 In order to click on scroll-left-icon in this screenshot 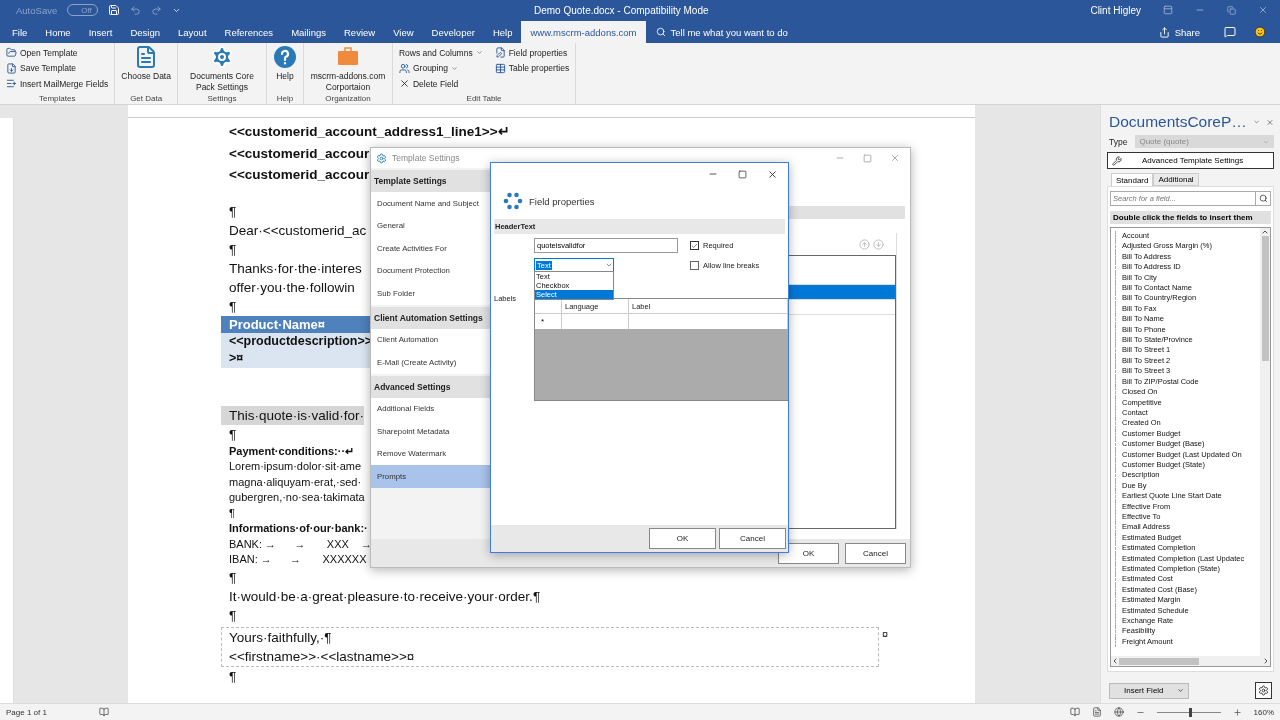, I will do `click(1115, 661)`.